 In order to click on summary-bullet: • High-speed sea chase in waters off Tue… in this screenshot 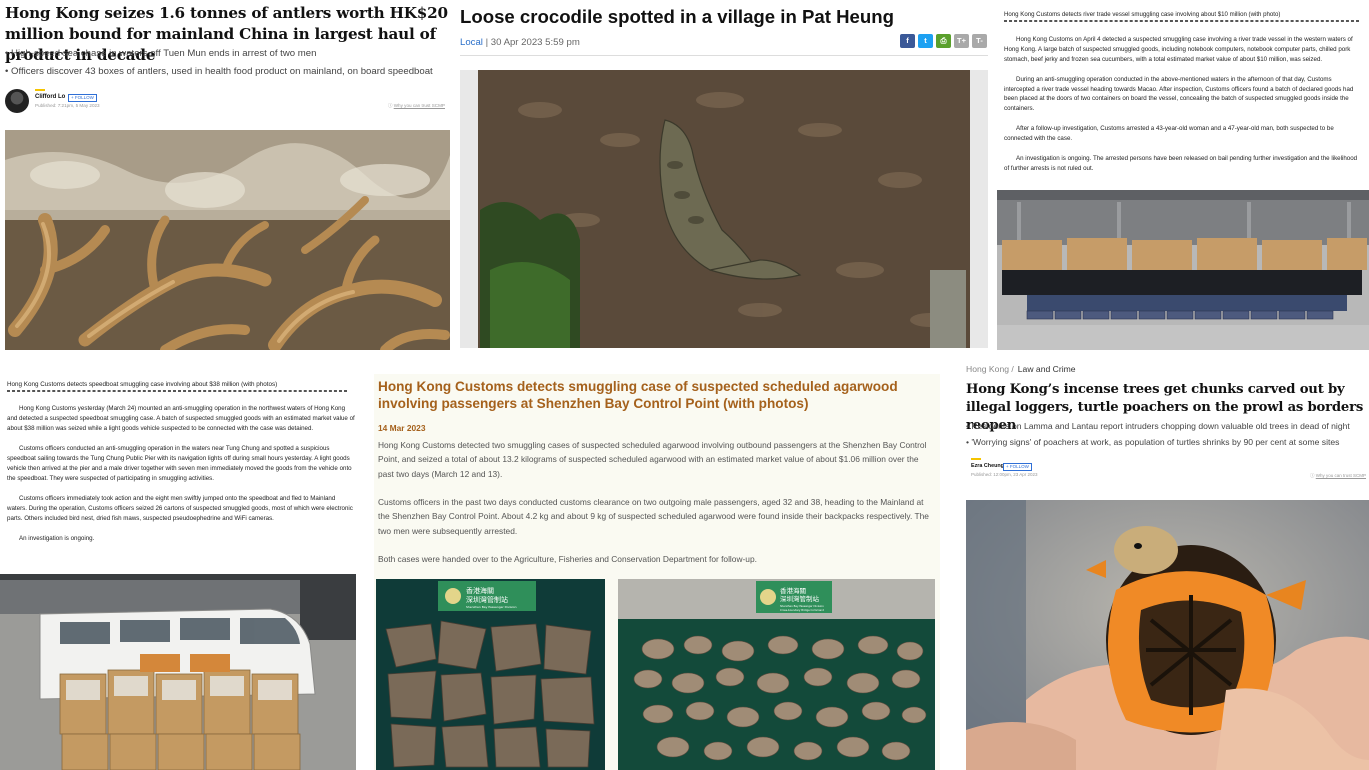, I will do `click(161, 53)`.